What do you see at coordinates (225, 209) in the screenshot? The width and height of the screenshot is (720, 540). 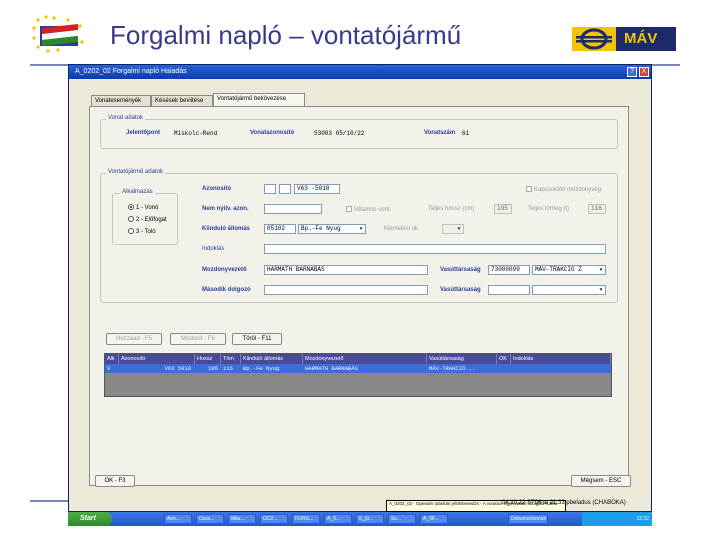 I see `nonreg-label: Nem nyilv. azon.` at bounding box center [225, 209].